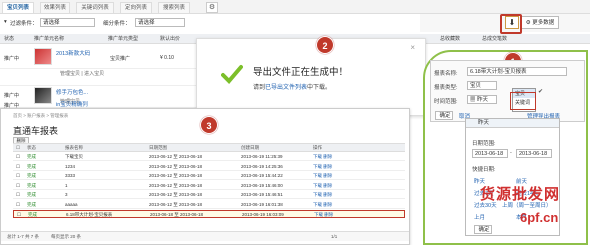 Image resolution: width=590 pixels, height=245 pixels. What do you see at coordinates (66, 237) in the screenshot?
I see `page-size-select: 每页显示 20 条` at bounding box center [66, 237].